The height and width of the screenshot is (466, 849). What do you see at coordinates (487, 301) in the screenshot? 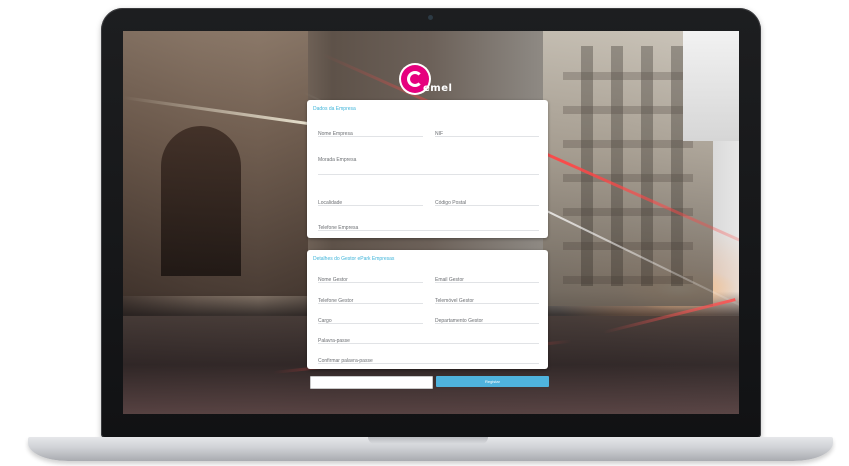
I see `manager-mobile-input` at bounding box center [487, 301].